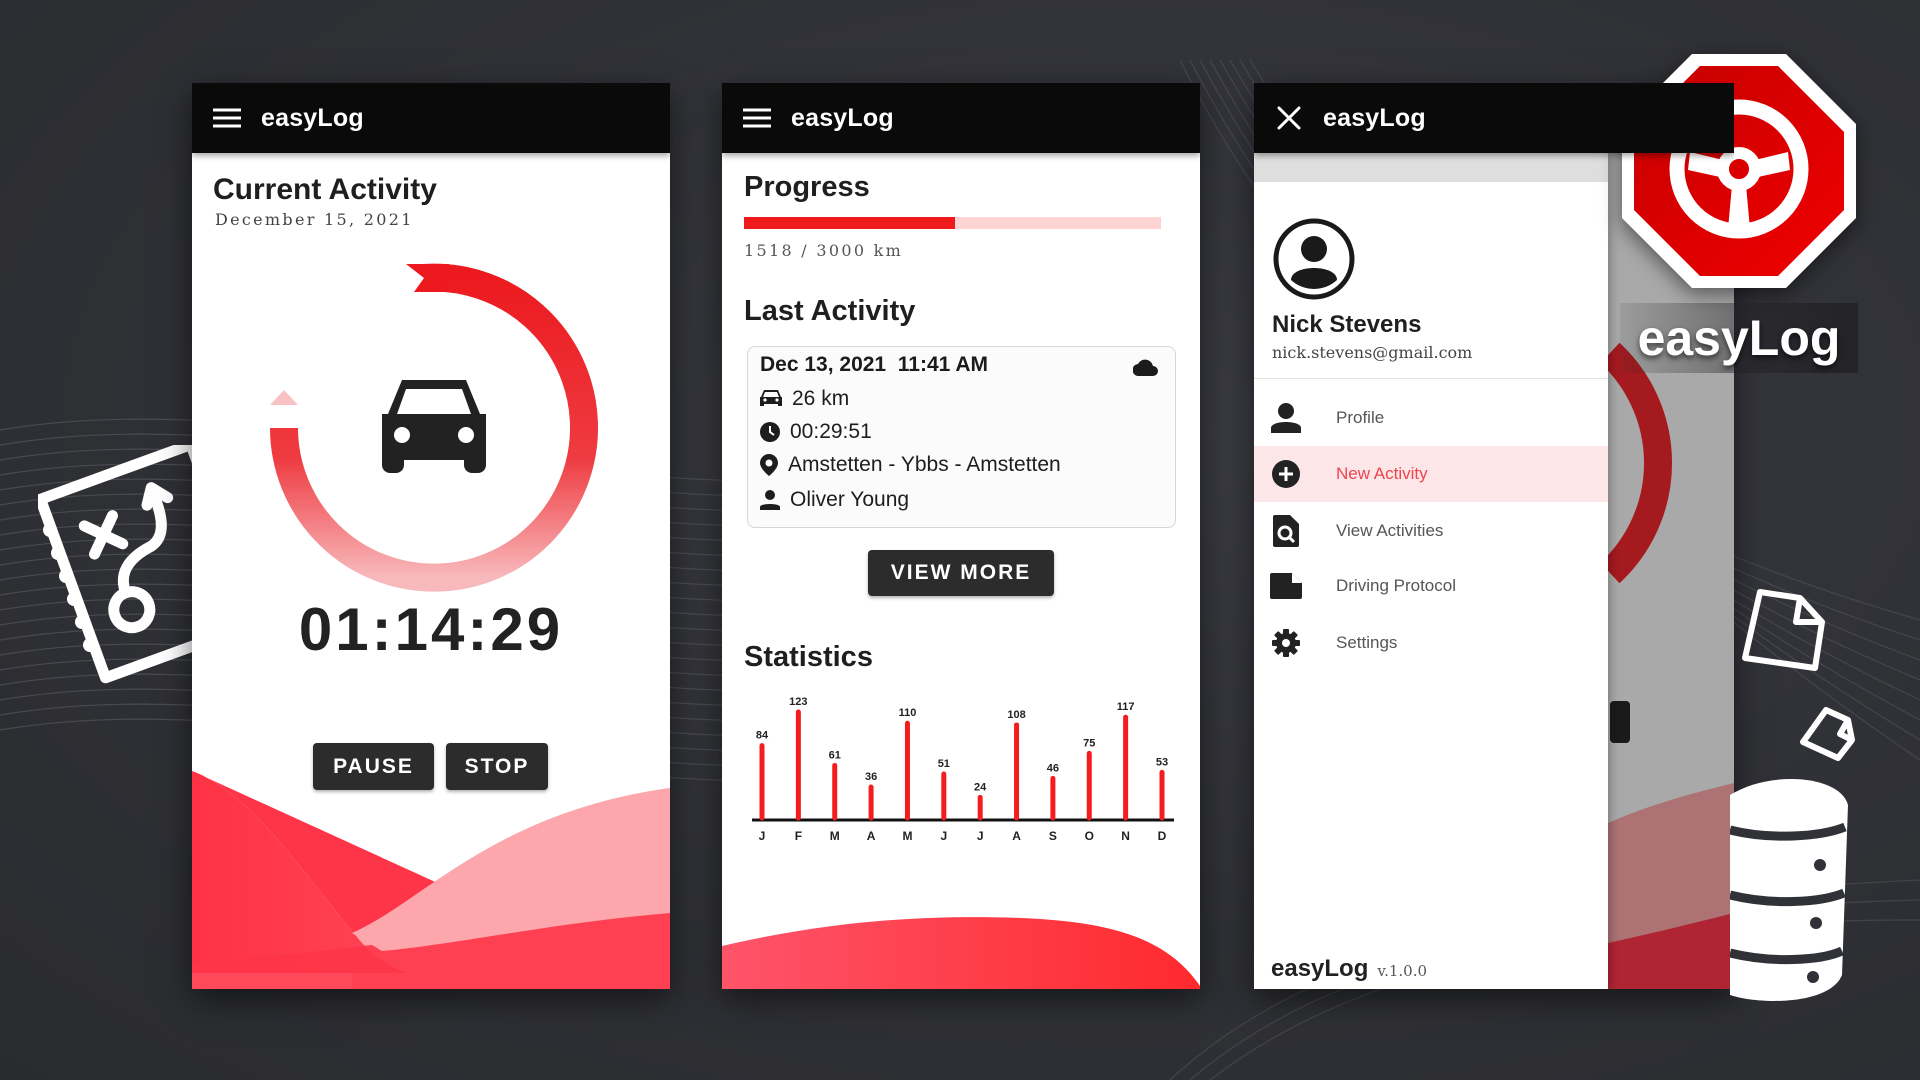 The image size is (1920, 1080). Describe the element at coordinates (1390, 530) in the screenshot. I see `drawer-item-label: View Activities` at that location.